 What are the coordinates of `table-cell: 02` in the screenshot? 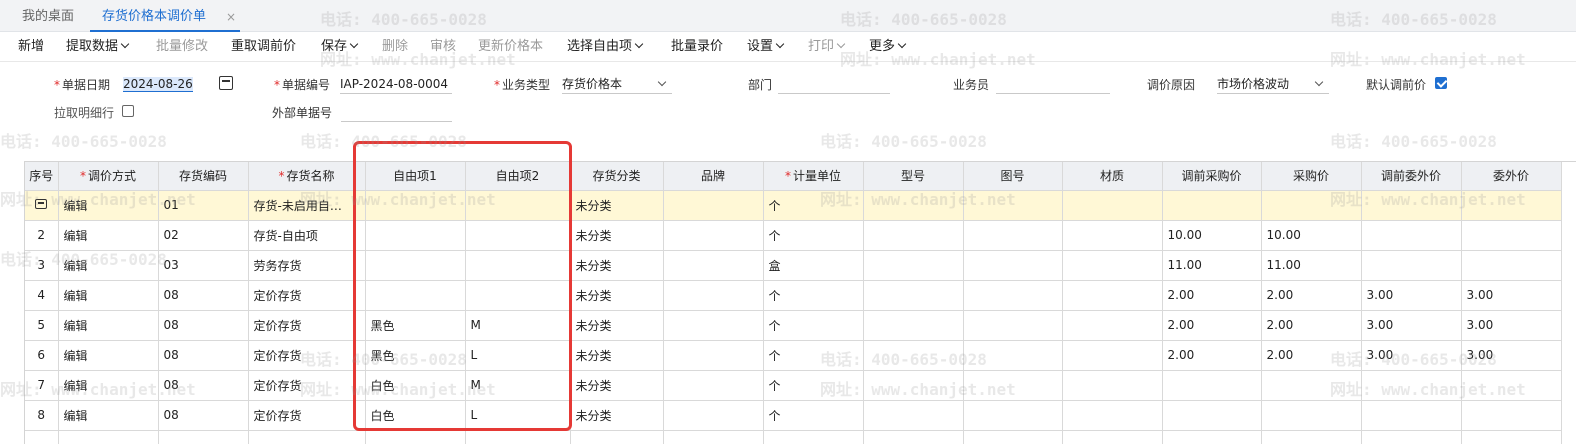 It's located at (203, 235).